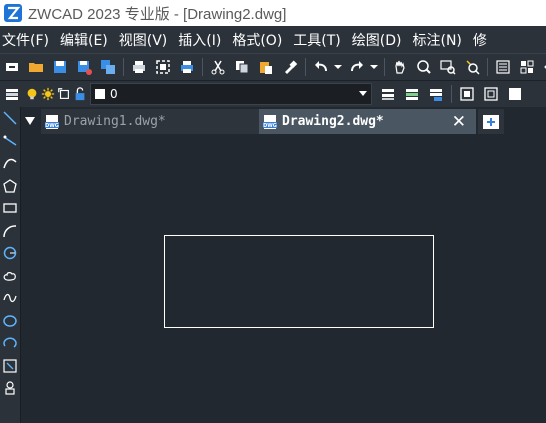 The width and height of the screenshot is (546, 423). Describe the element at coordinates (515, 94) in the screenshot. I see `lineweight-control-button` at that location.